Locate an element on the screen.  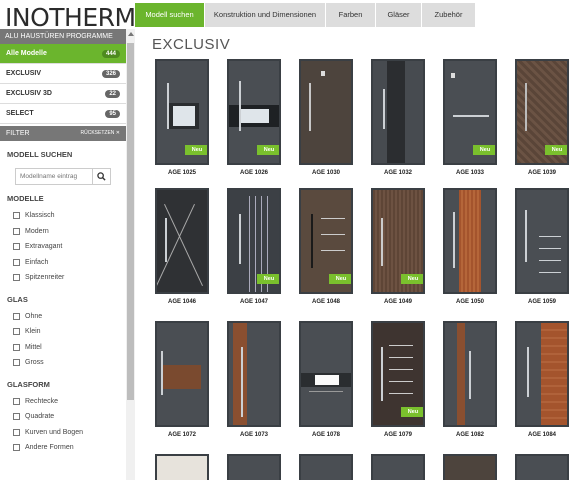
door-model-name: AGE 1078 is located at coordinates (326, 435).